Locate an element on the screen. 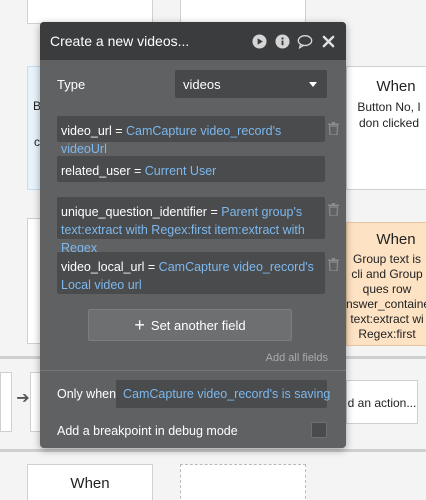 The width and height of the screenshot is (426, 500). bg-action-row-left is located at coordinates (6, 402).